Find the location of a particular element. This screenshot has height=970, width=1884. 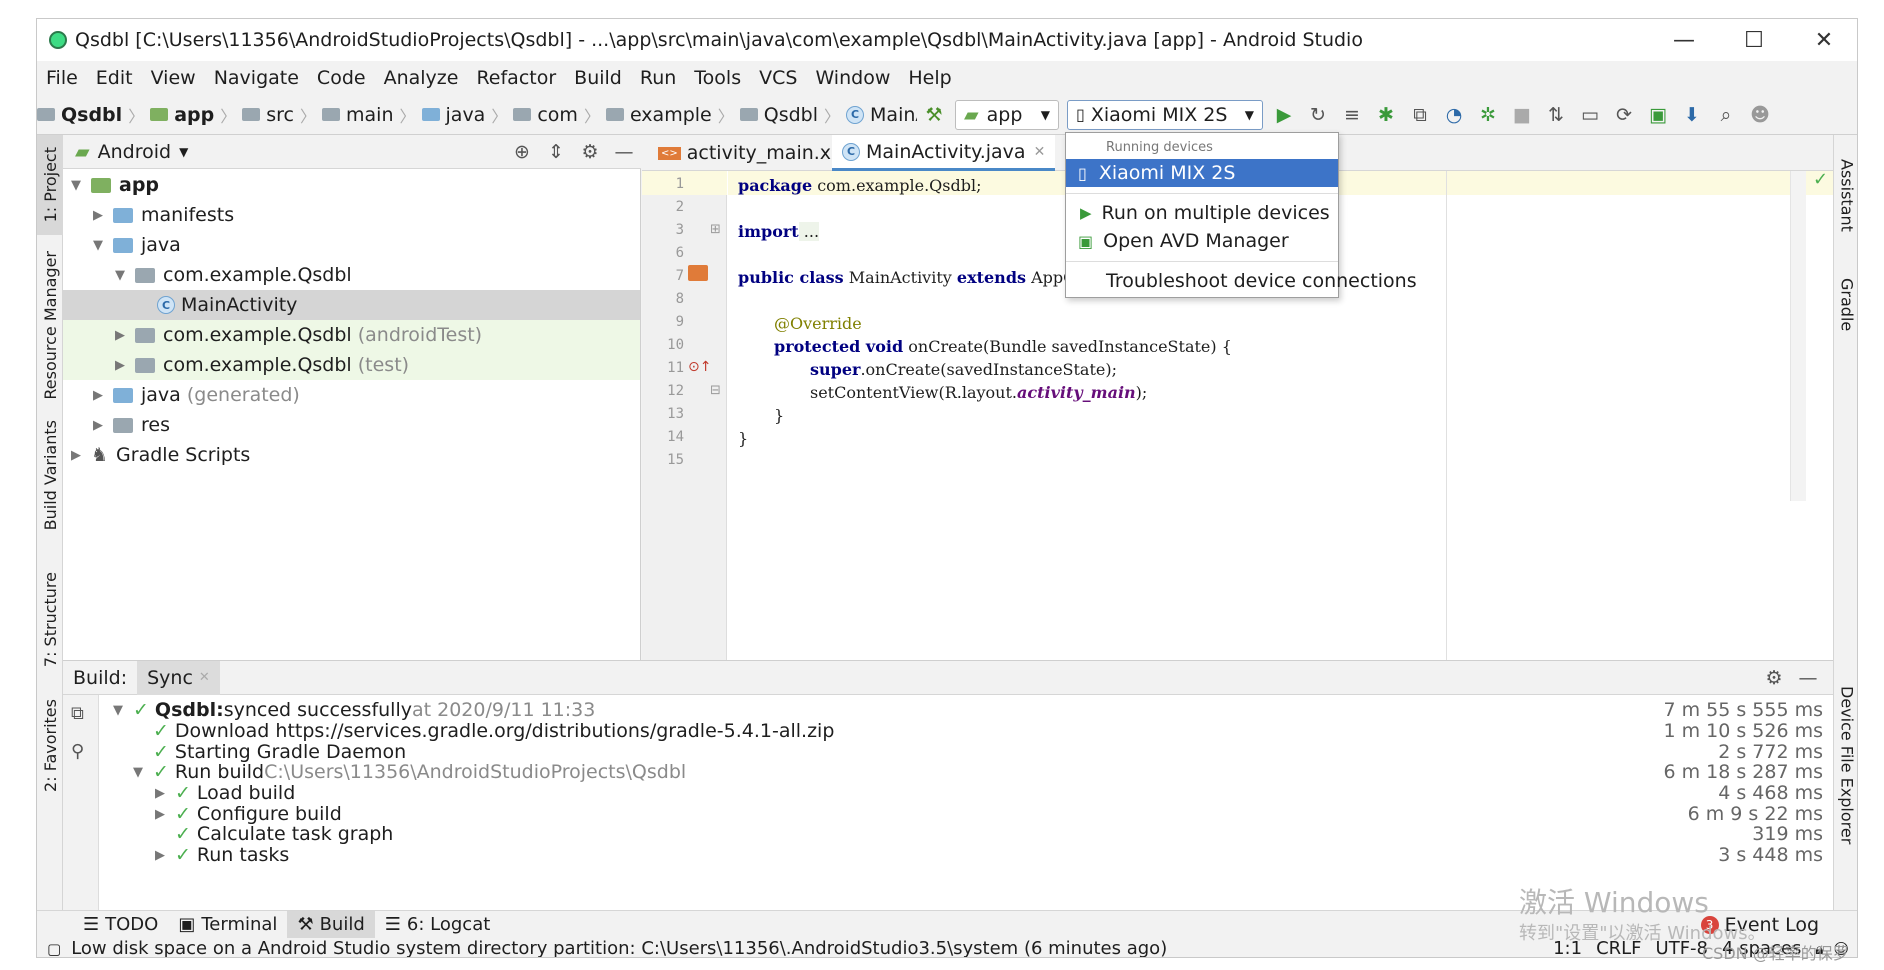

close-button: ✕ is located at coordinates (1823, 40).